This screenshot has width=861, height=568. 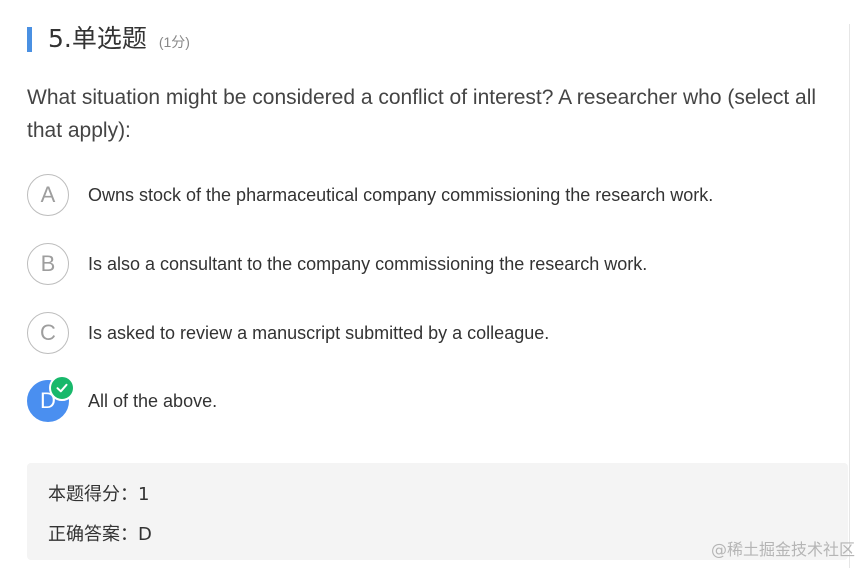 What do you see at coordinates (29, 39) in the screenshot?
I see `accent-bar` at bounding box center [29, 39].